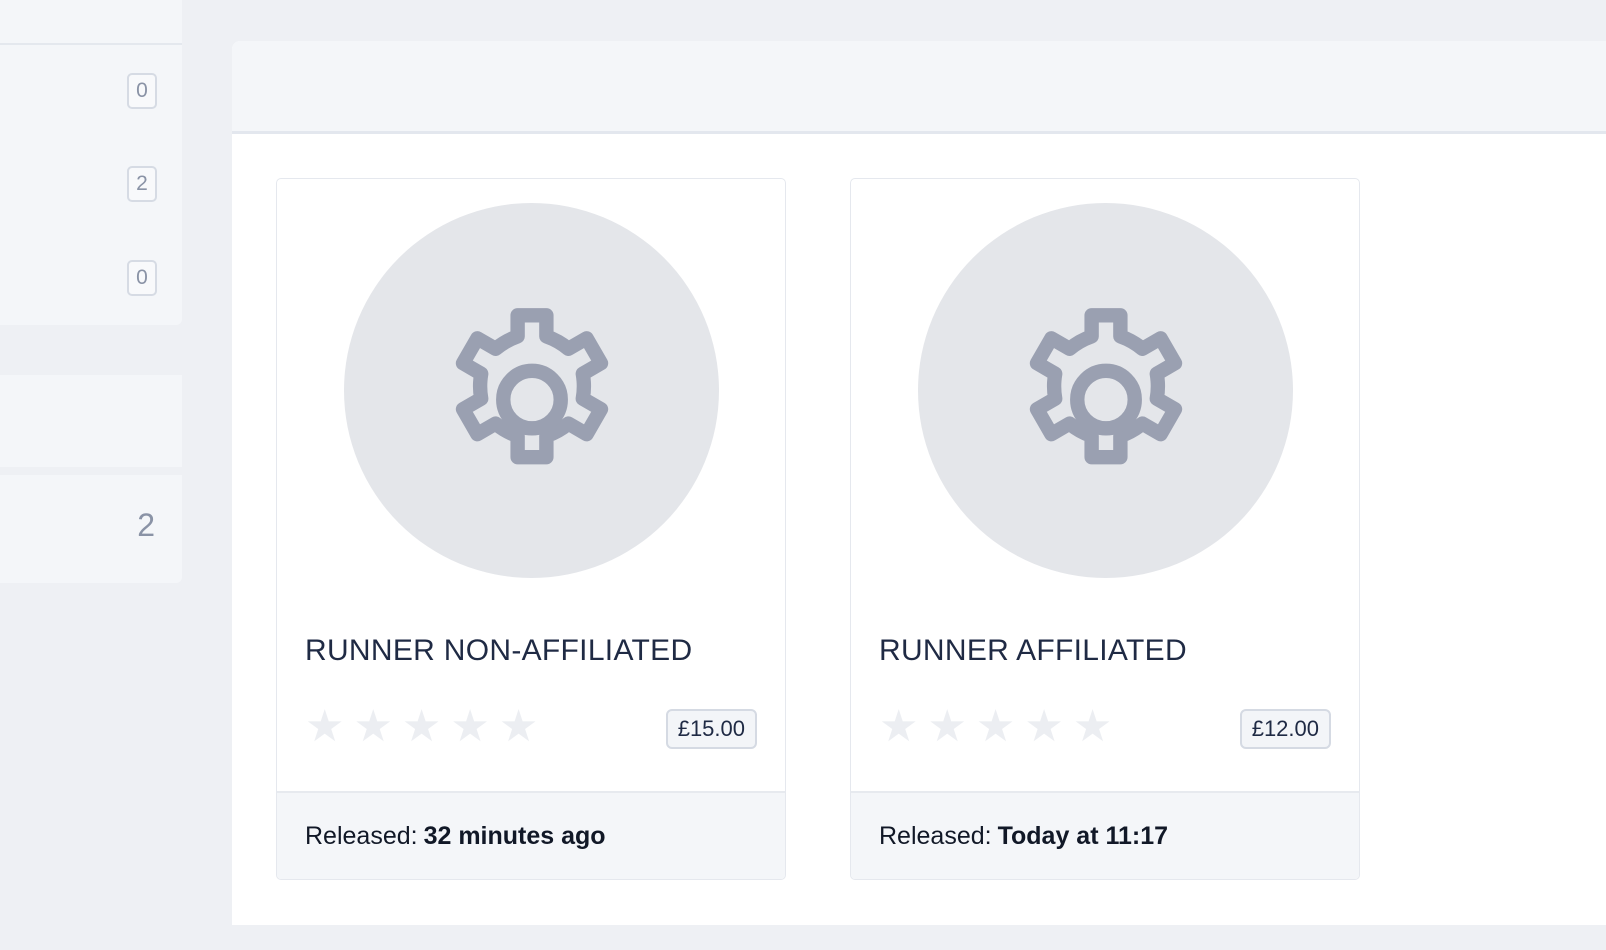 The height and width of the screenshot is (950, 1606). What do you see at coordinates (91, 22) in the screenshot?
I see `sidebar-header` at bounding box center [91, 22].